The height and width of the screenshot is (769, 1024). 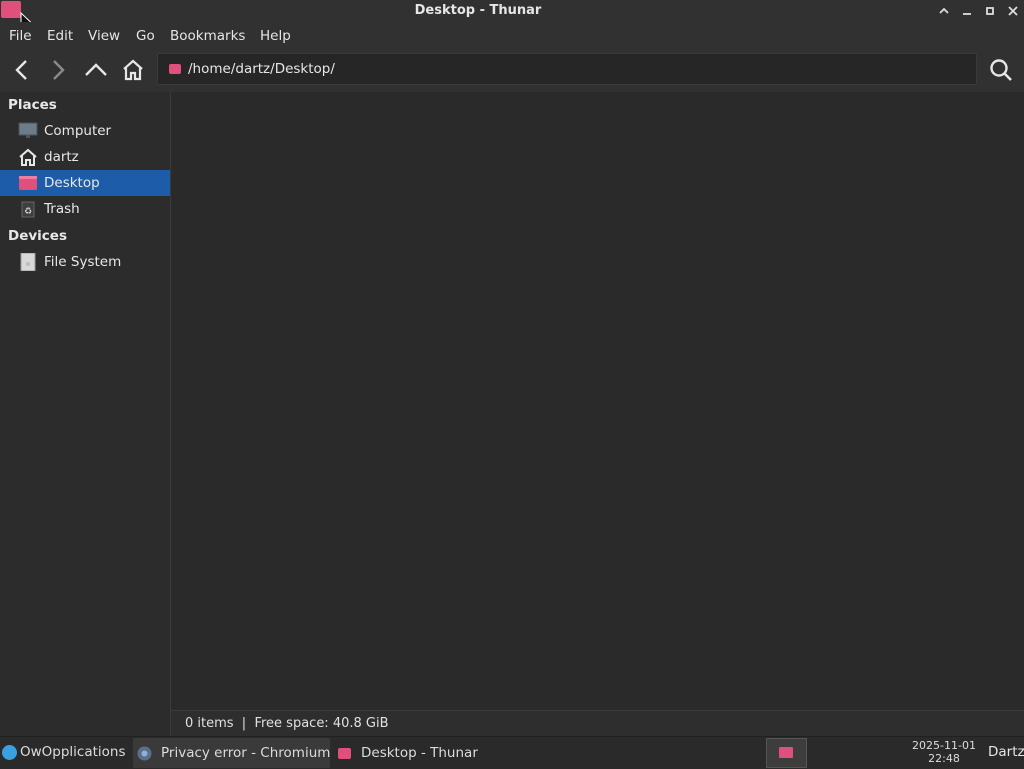 I want to click on menu-view: View, so click(x=104, y=36).